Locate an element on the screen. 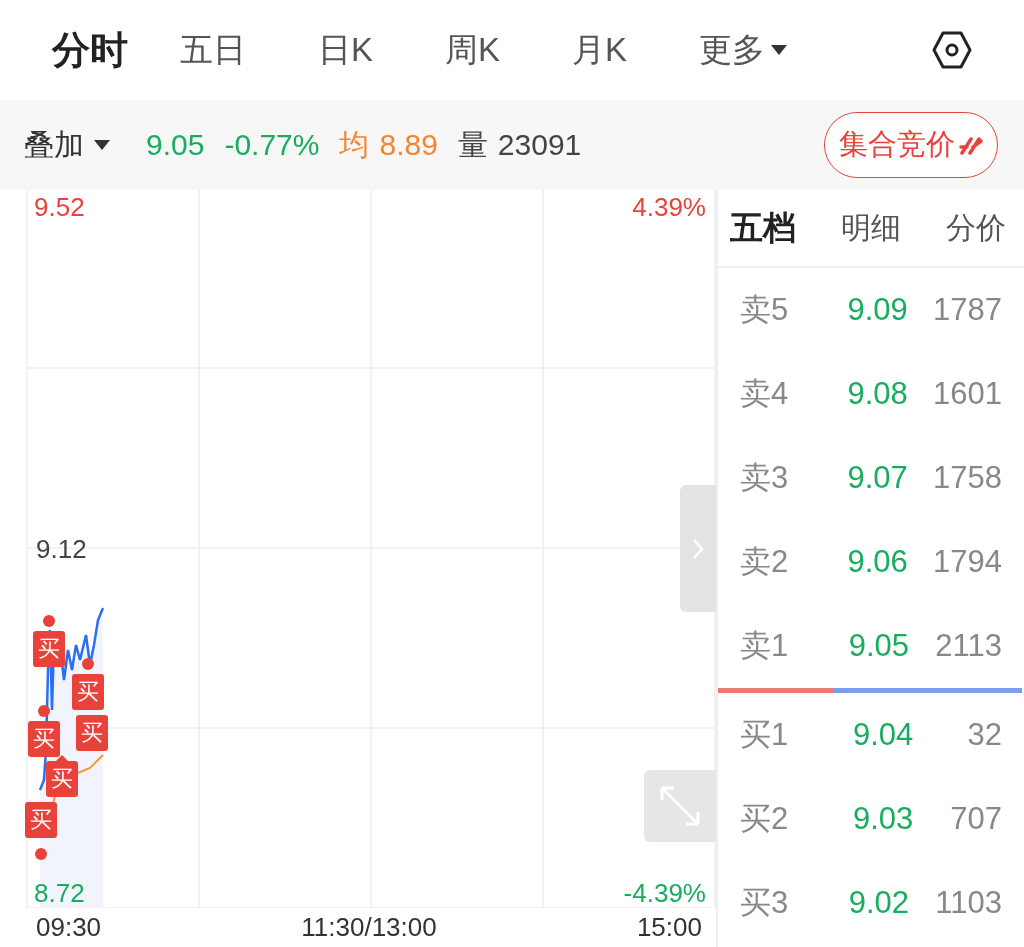 Image resolution: width=1024 pixels, height=947 pixels. change-percent: -0.77% is located at coordinates (272, 145).